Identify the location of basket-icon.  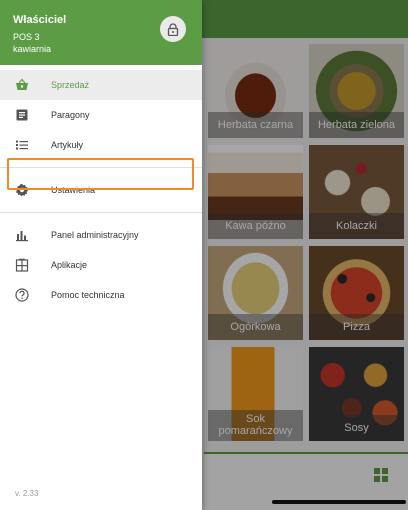
(22, 84).